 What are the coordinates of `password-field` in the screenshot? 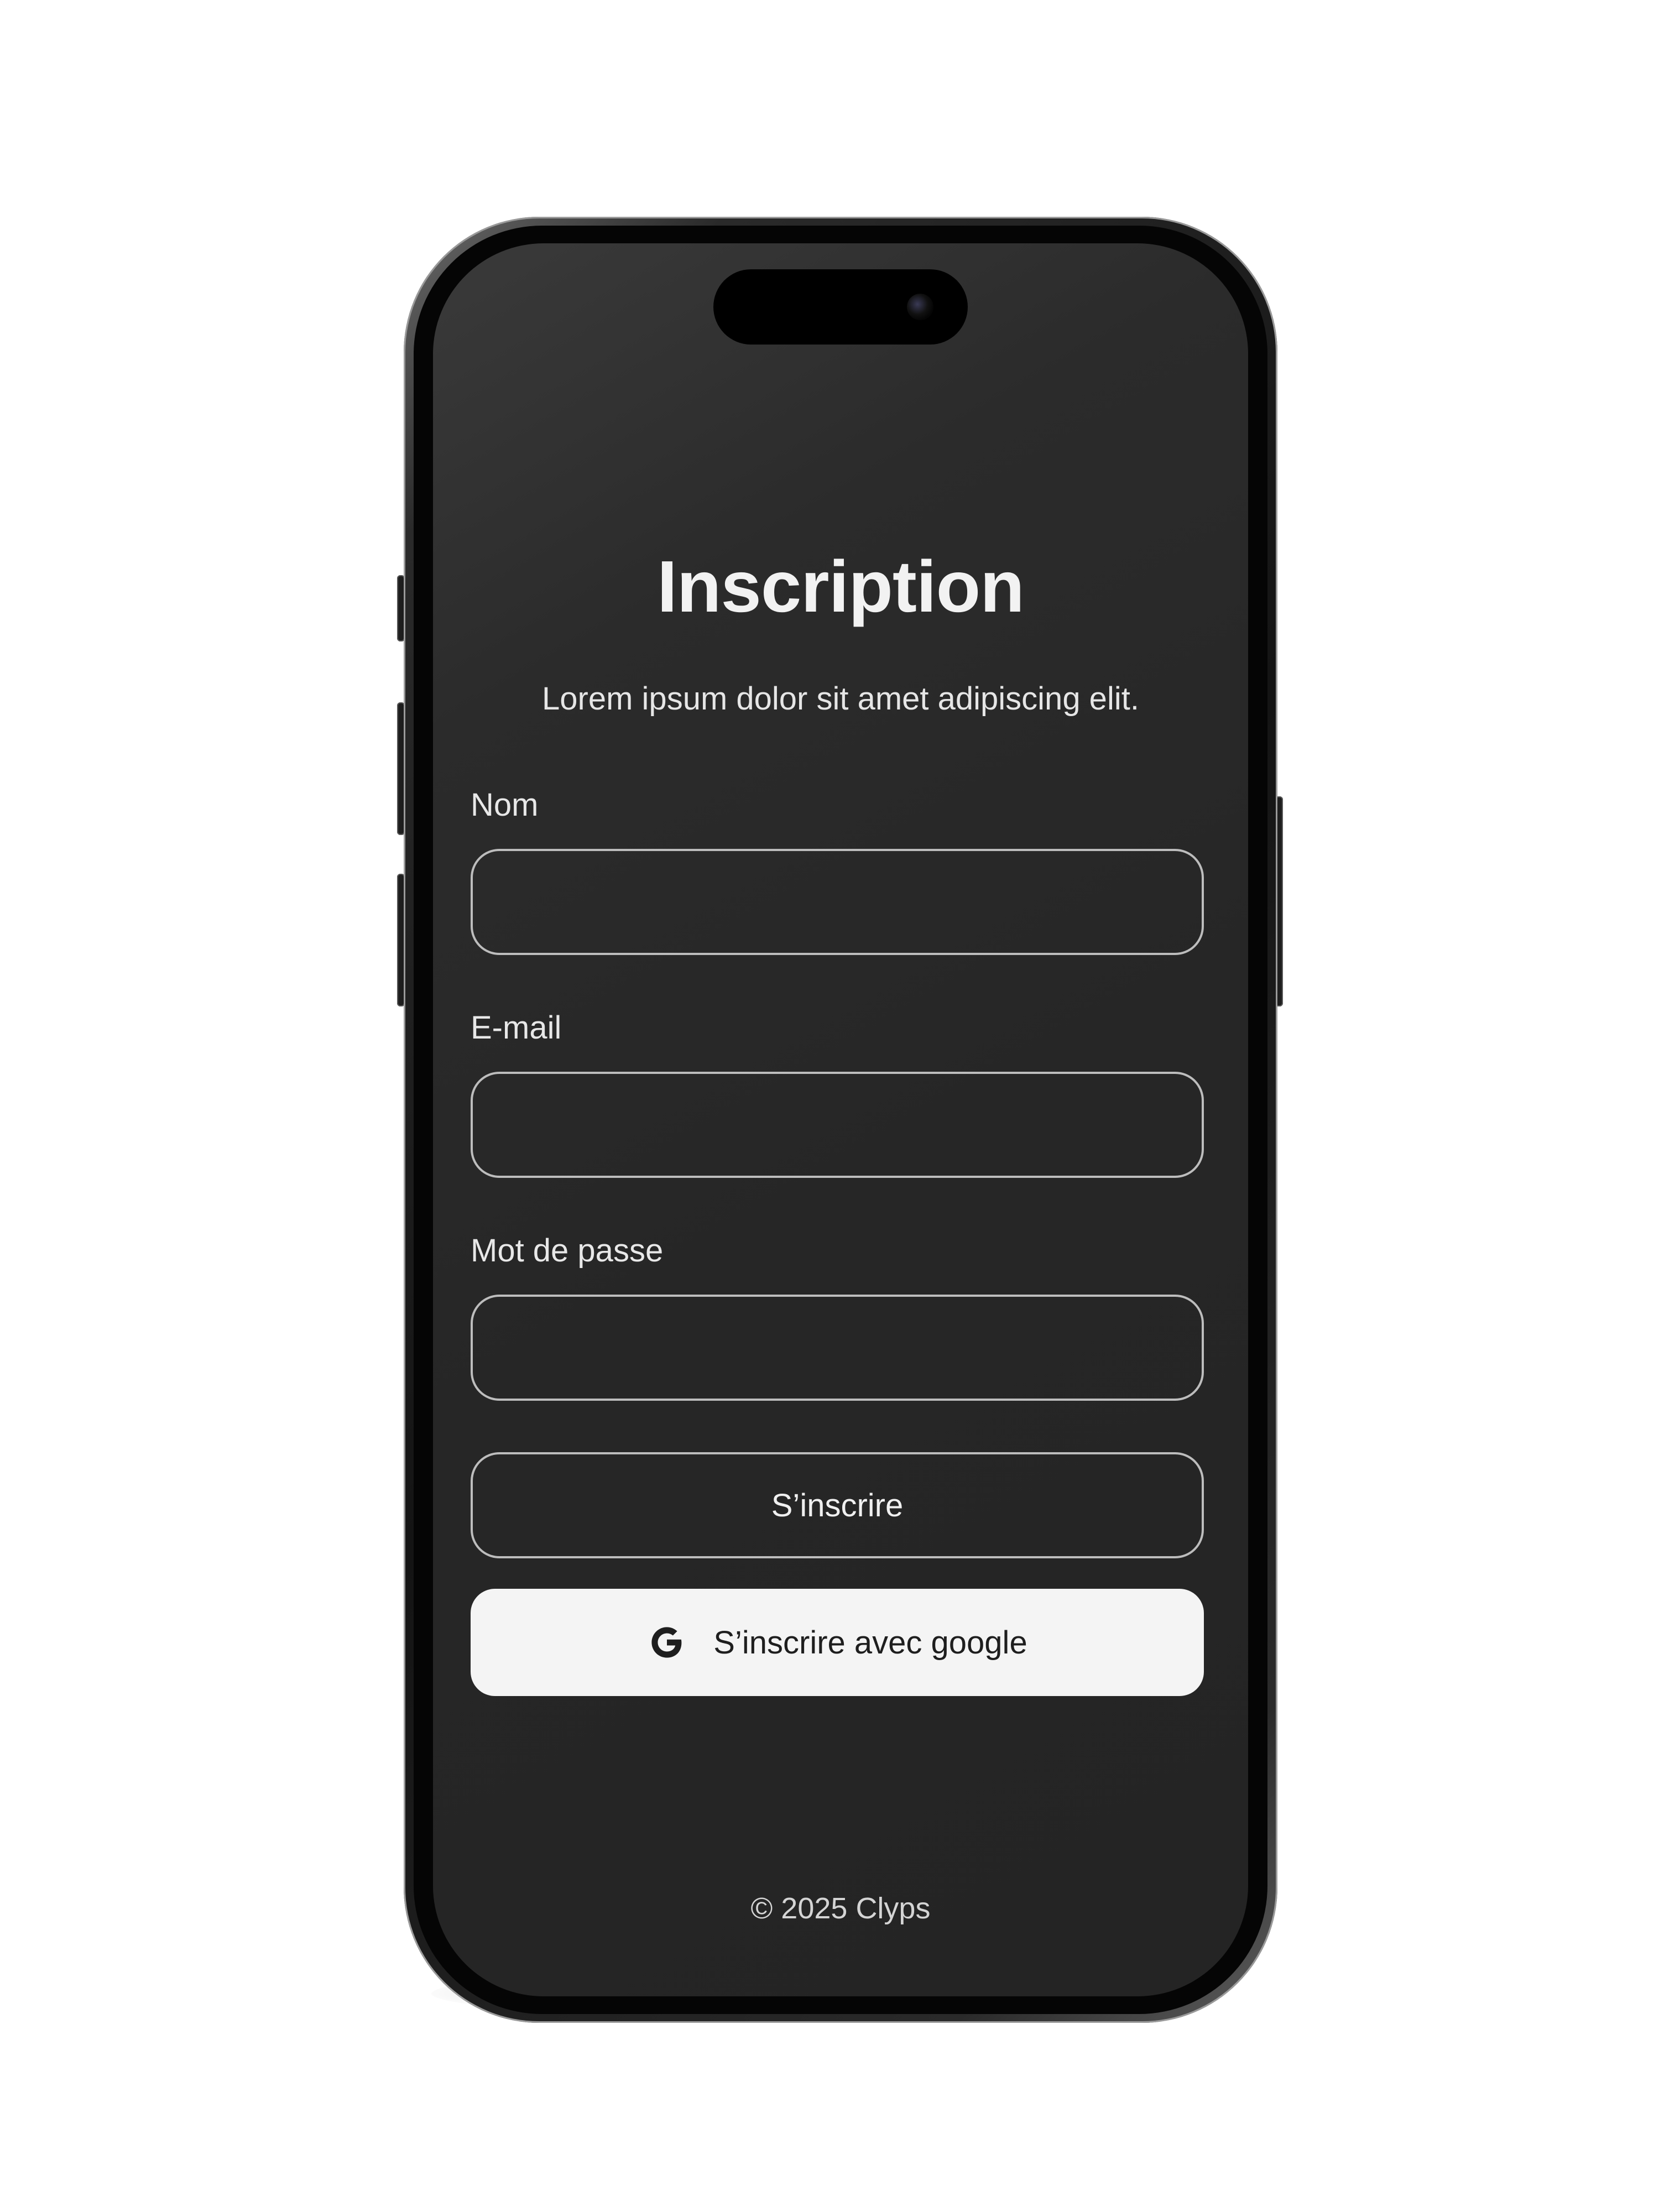 It's located at (838, 1348).